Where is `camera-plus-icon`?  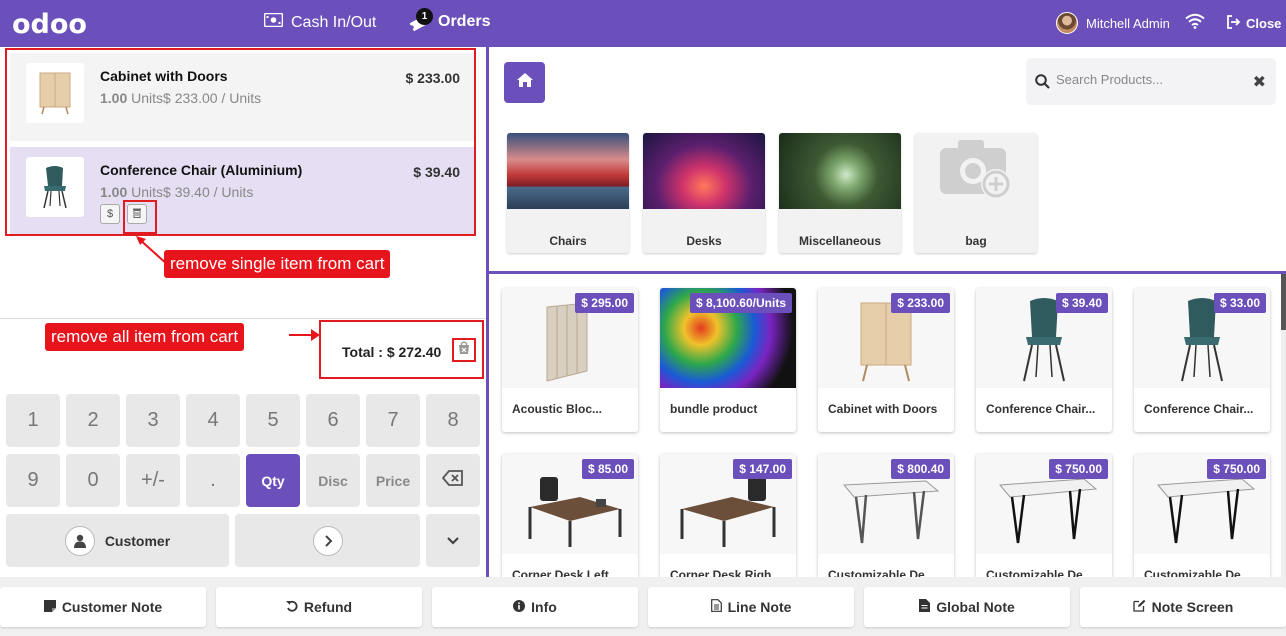
camera-plus-icon is located at coordinates (976, 171).